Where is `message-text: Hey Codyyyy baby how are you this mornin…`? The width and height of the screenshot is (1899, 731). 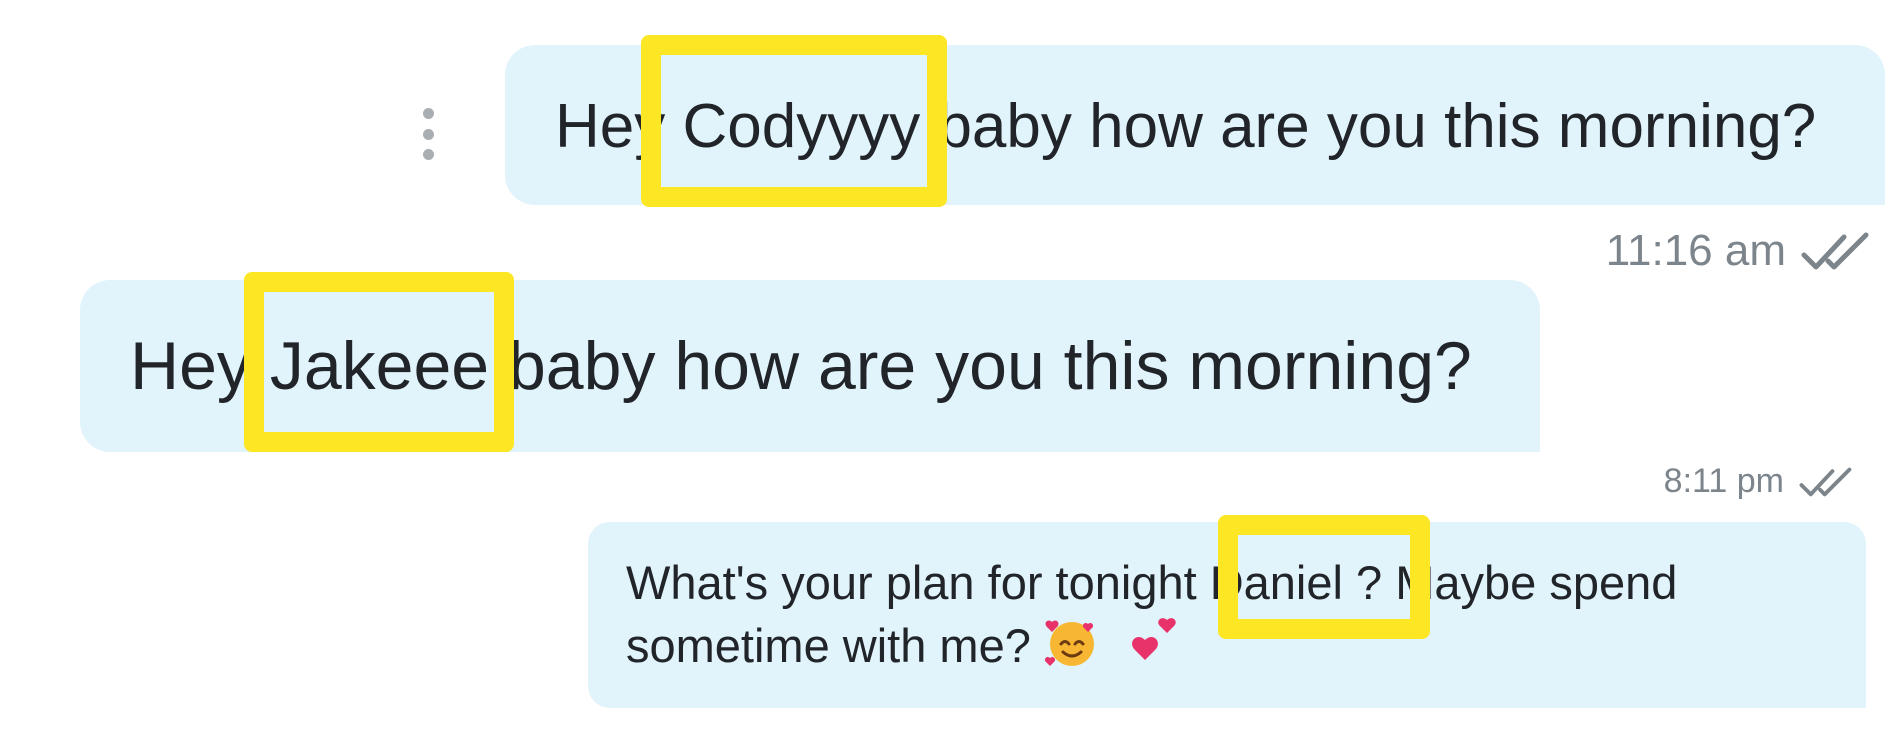 message-text: Hey Codyyyy baby how are you this mornin… is located at coordinates (1186, 126).